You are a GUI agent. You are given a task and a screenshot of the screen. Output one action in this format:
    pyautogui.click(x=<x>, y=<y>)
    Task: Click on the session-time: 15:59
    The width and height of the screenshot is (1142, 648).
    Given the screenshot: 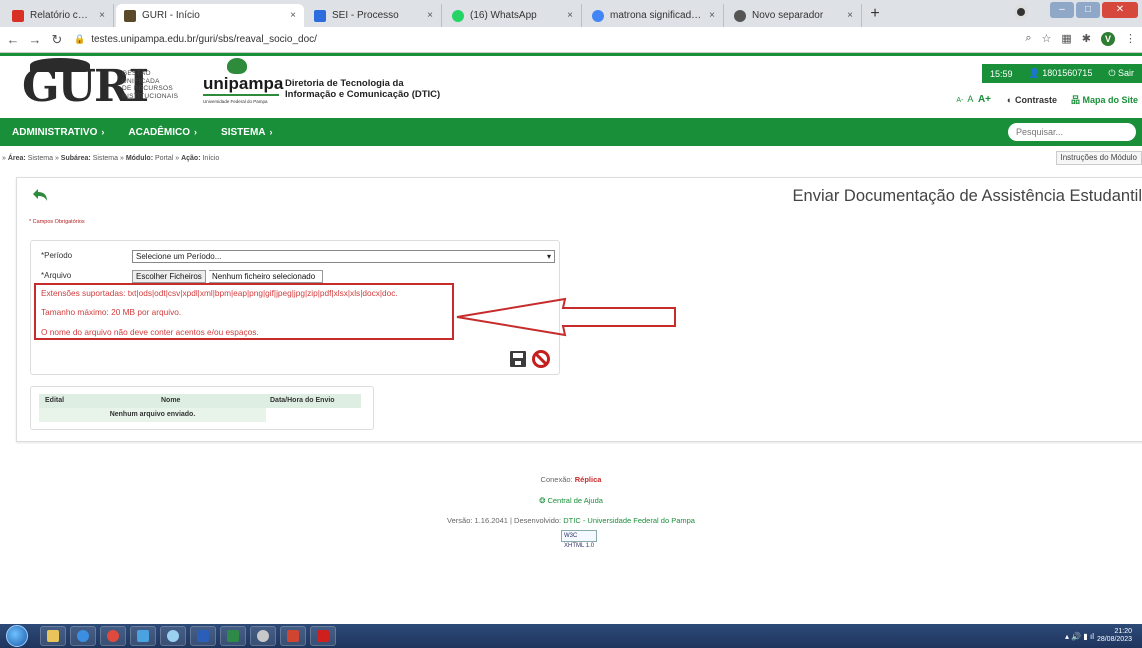 What is the action you would take?
    pyautogui.click(x=1001, y=73)
    